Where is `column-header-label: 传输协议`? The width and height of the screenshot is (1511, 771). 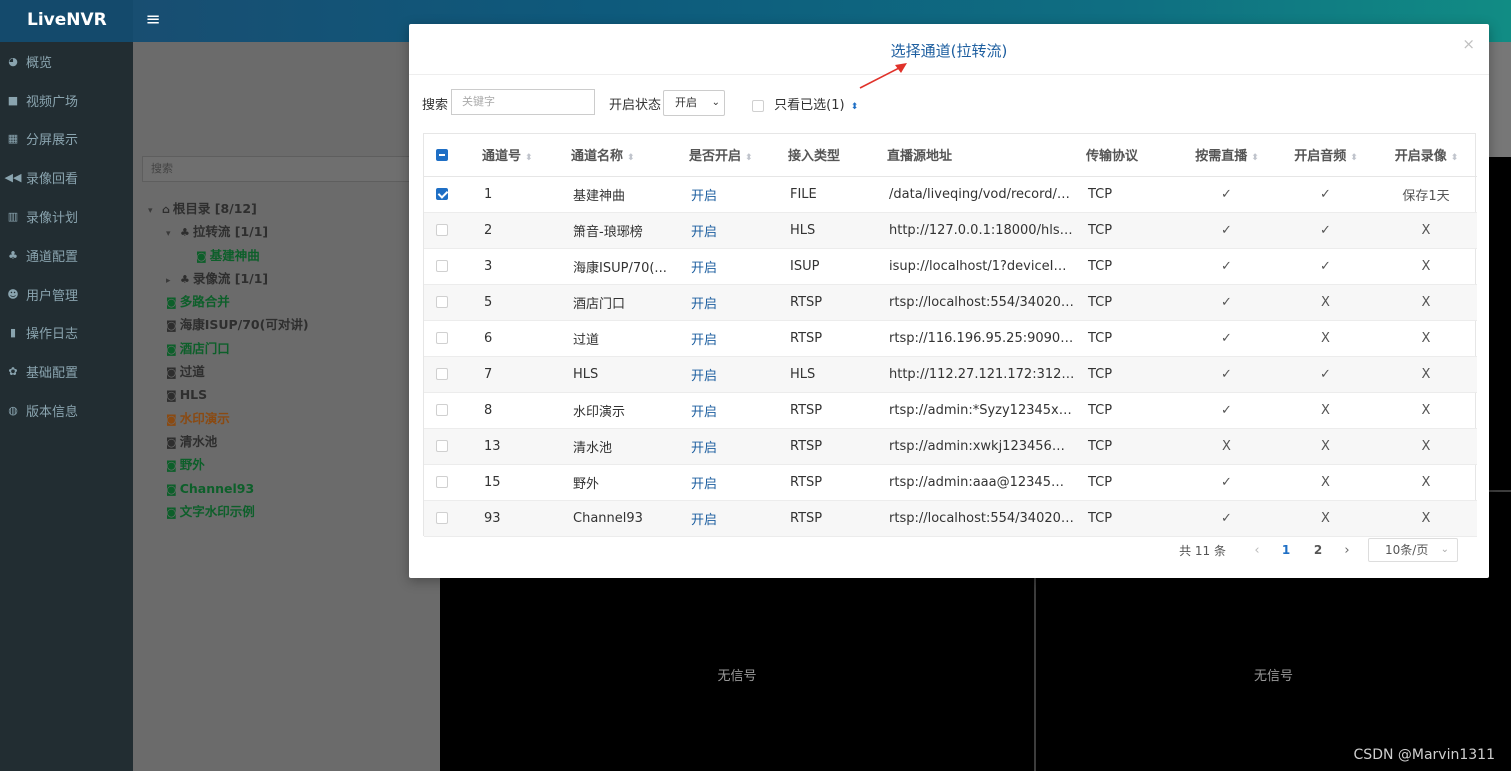
column-header-label: 传输协议 is located at coordinates (1112, 157).